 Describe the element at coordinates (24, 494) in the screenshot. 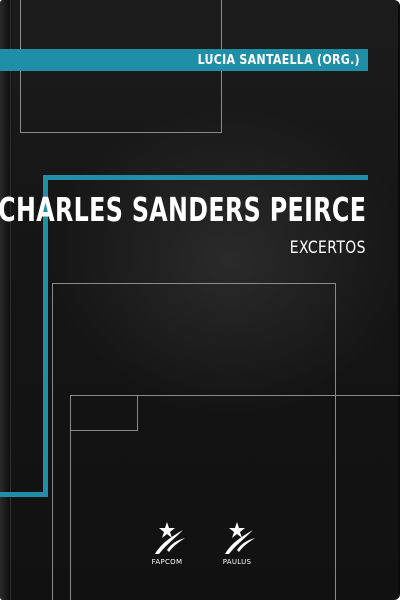

I see `accent-bar-bottom` at that location.